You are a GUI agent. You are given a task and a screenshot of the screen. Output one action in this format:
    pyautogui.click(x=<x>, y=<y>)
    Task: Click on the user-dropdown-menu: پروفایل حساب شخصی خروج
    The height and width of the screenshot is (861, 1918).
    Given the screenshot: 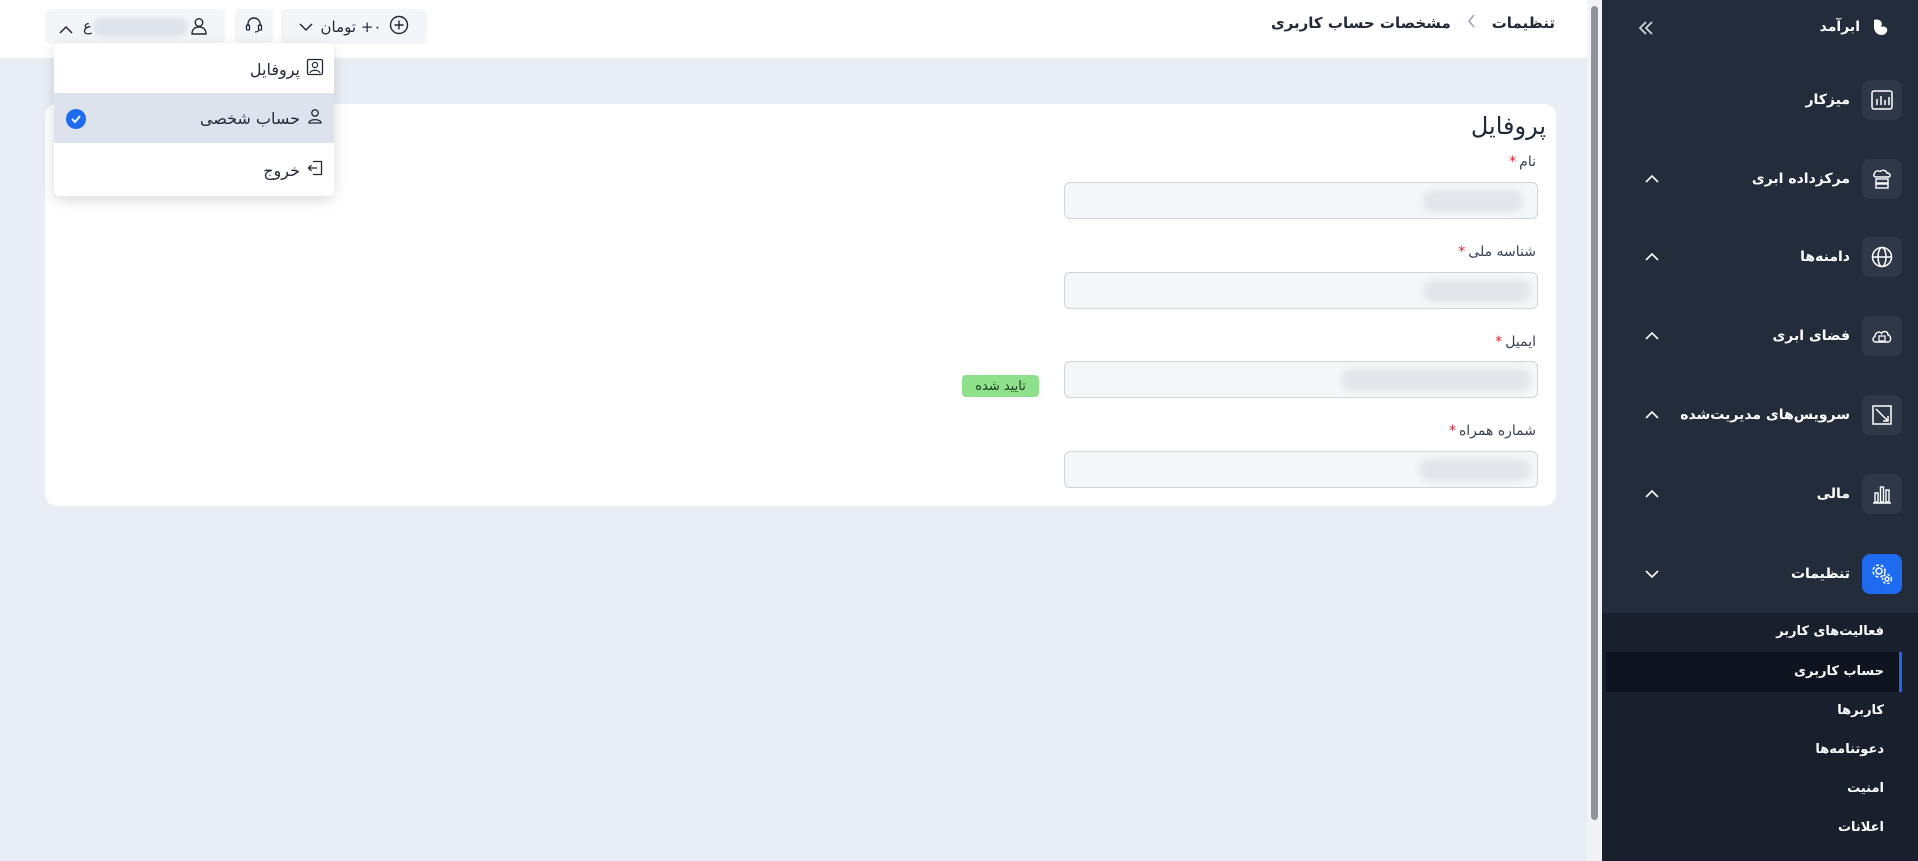 What is the action you would take?
    pyautogui.click(x=194, y=119)
    